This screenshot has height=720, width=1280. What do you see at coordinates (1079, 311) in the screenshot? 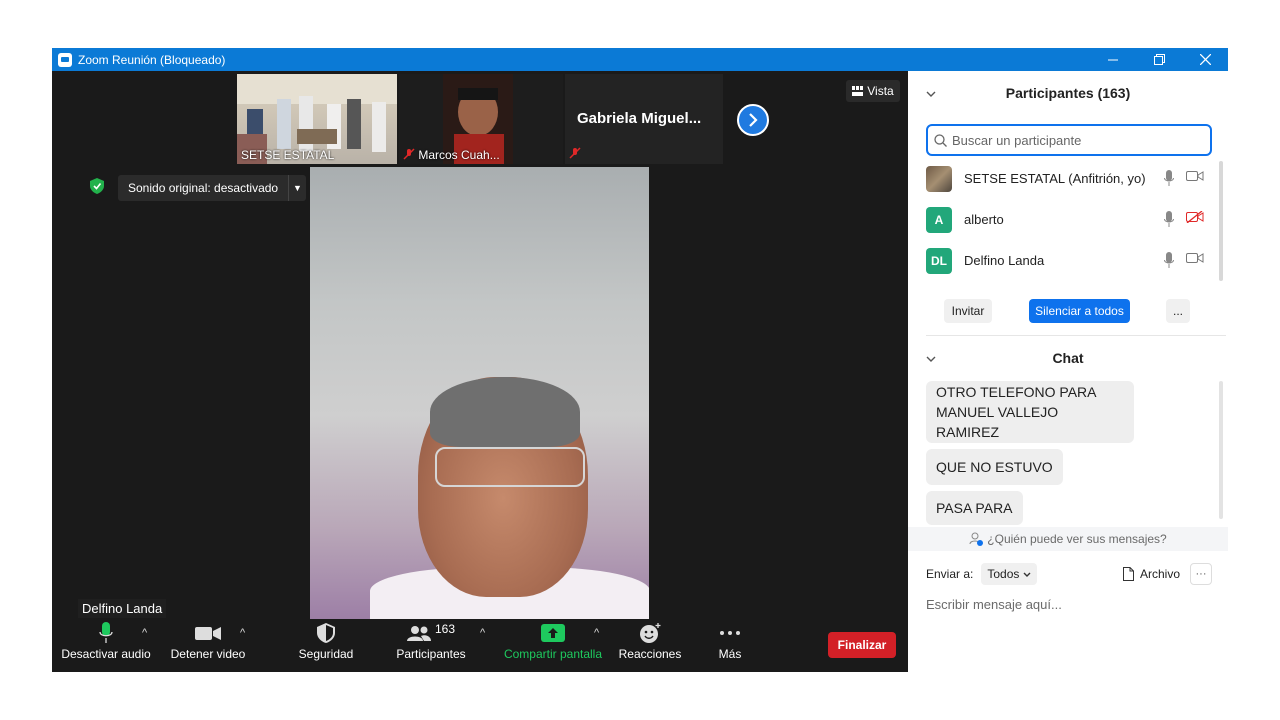
I see `mute-all-button: Silenciar a todos` at bounding box center [1079, 311].